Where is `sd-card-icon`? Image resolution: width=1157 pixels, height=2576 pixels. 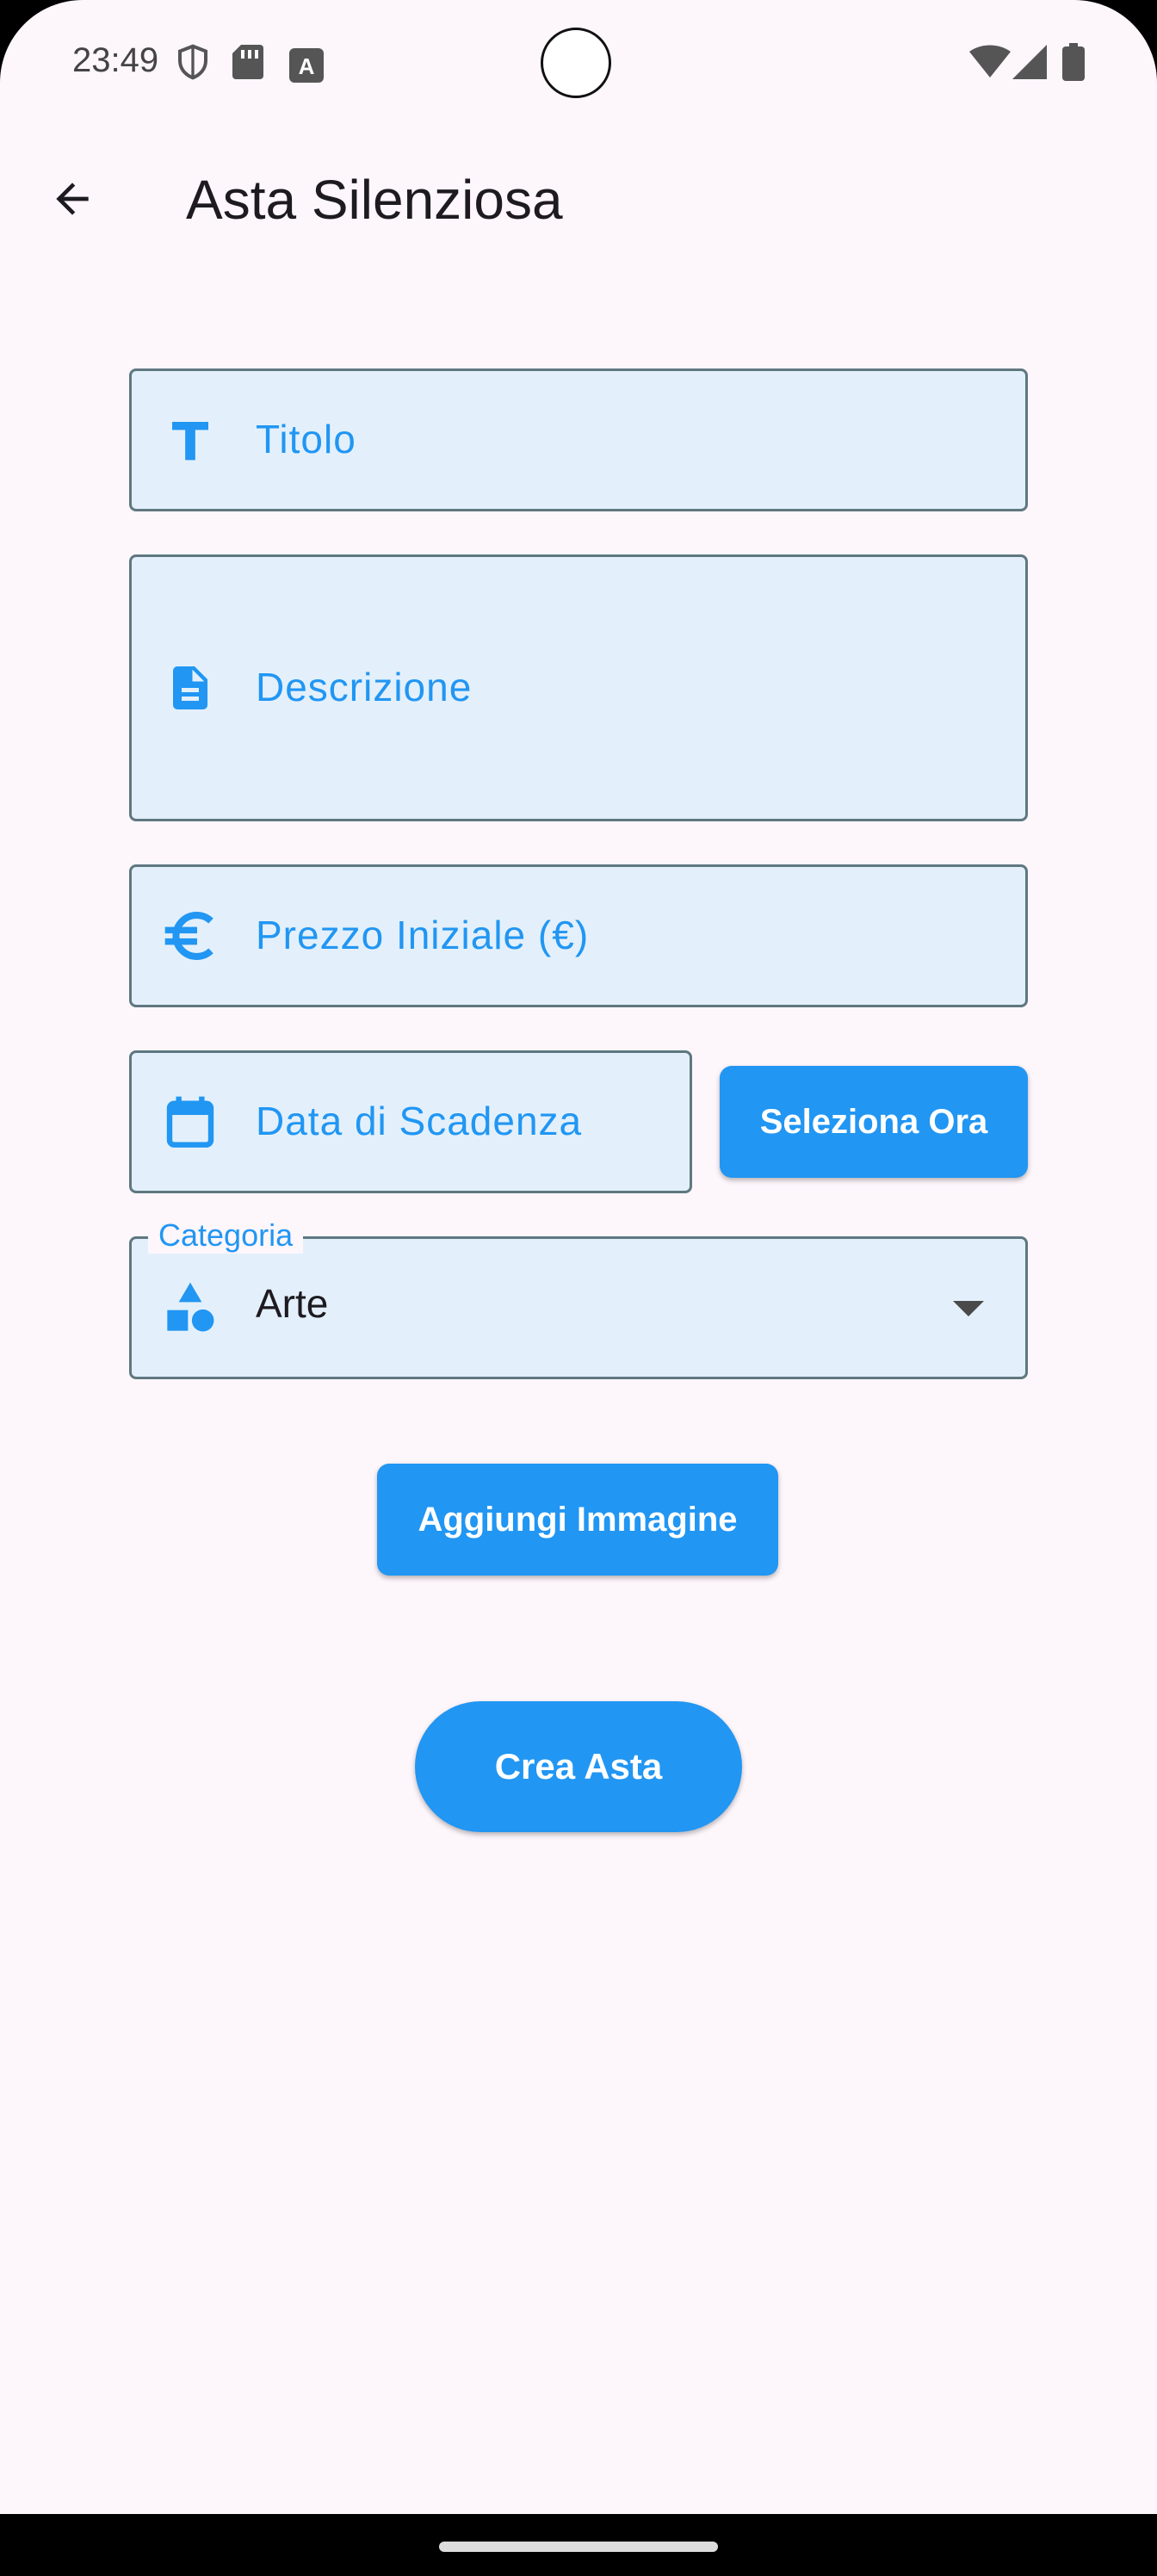 sd-card-icon is located at coordinates (247, 62).